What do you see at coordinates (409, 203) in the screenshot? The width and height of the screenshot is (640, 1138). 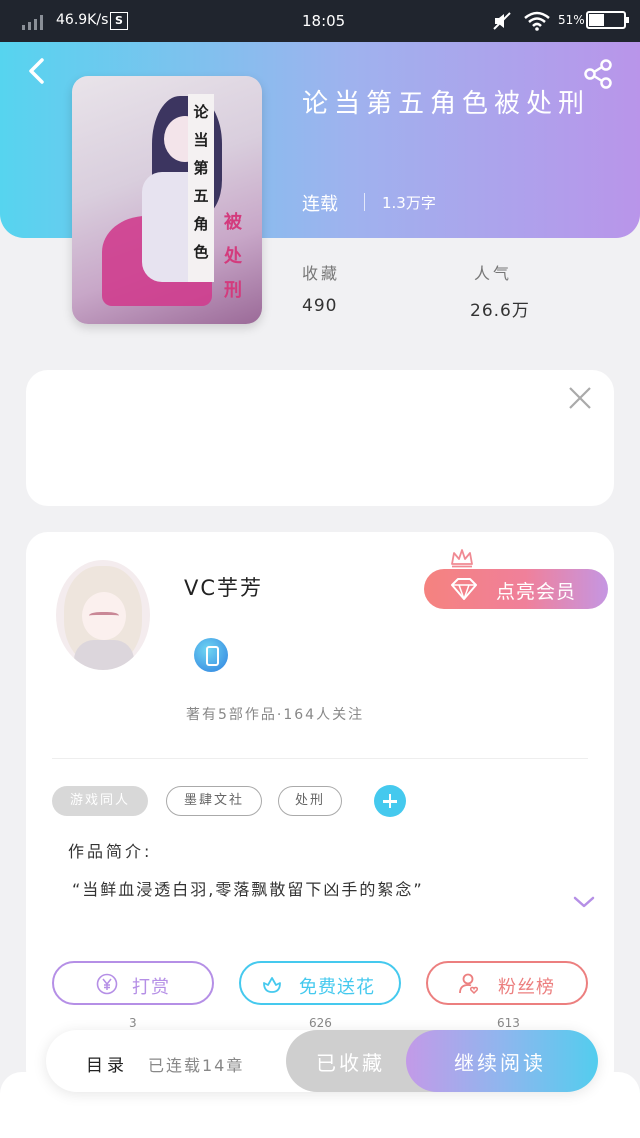 I see `word-count: 1.3万字` at bounding box center [409, 203].